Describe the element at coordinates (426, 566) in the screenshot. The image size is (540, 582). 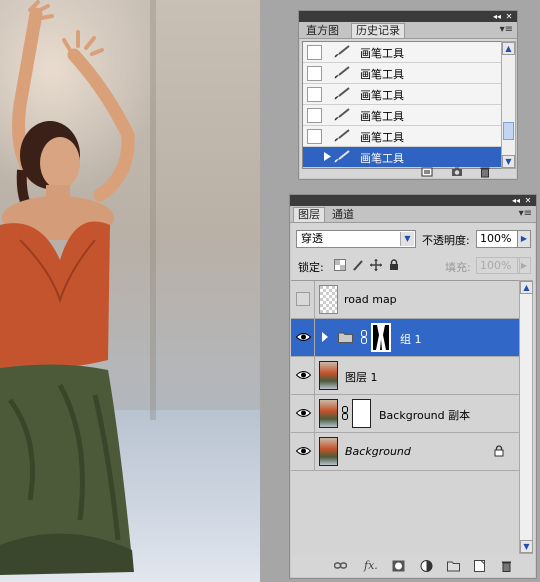
I see `adjustment-layer-icon` at that location.